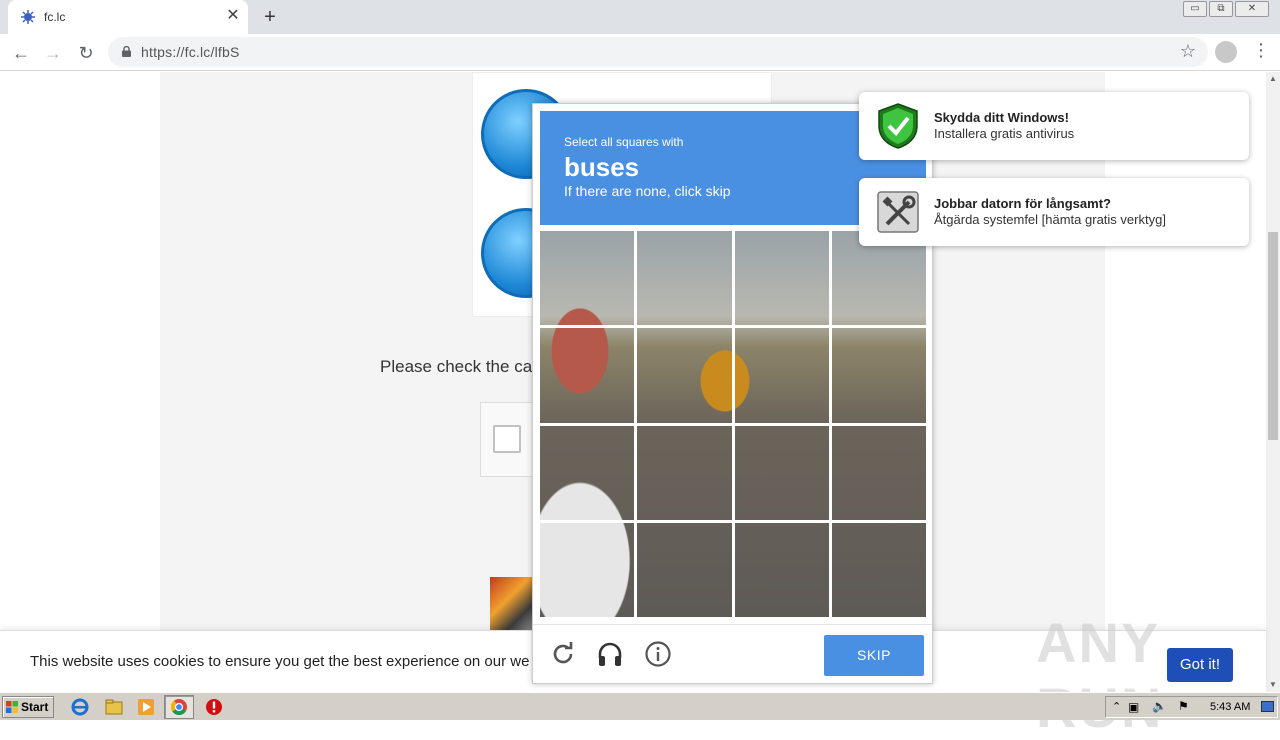 The width and height of the screenshot is (1280, 740). I want to click on challenge-target: buses, so click(602, 167).